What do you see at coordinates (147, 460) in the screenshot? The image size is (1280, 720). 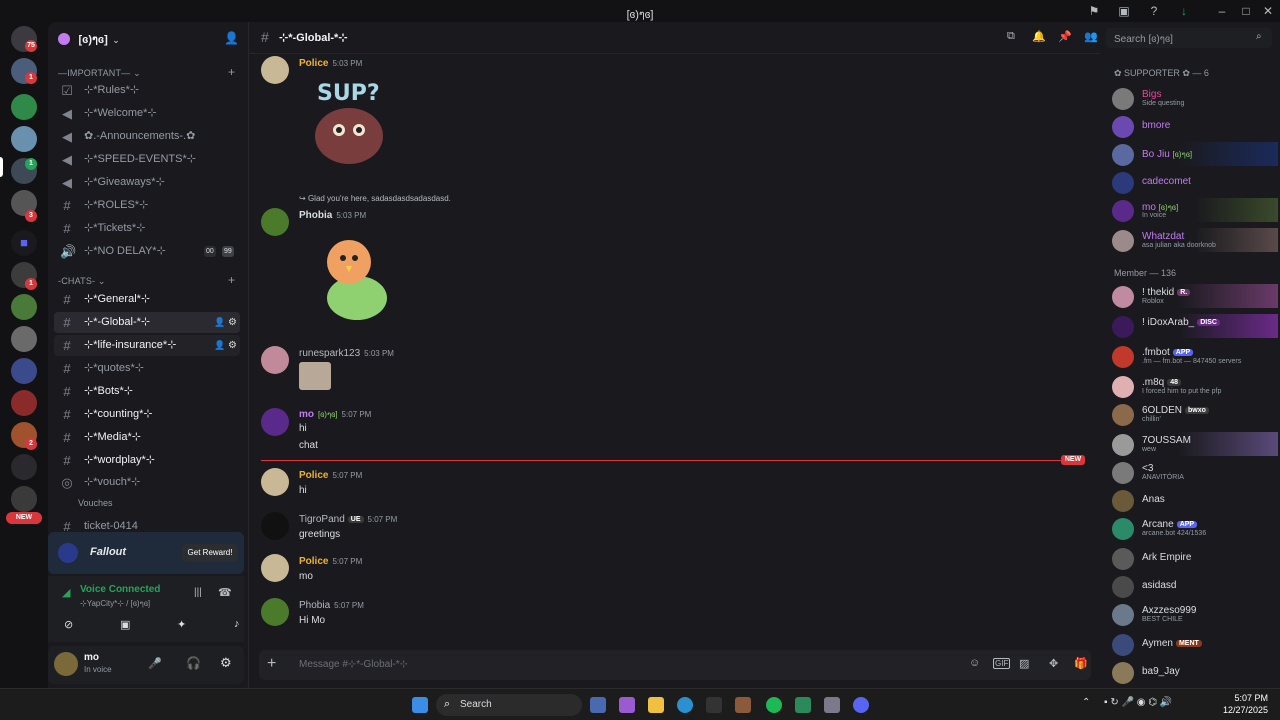 I see `channel-wordplay: # ⊹*wordplay*⊹` at bounding box center [147, 460].